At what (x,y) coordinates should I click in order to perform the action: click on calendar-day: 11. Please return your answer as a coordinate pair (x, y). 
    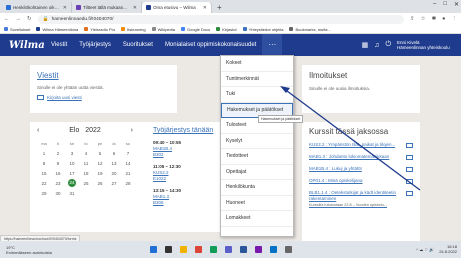
    Looking at the image, I should click on (86, 163).